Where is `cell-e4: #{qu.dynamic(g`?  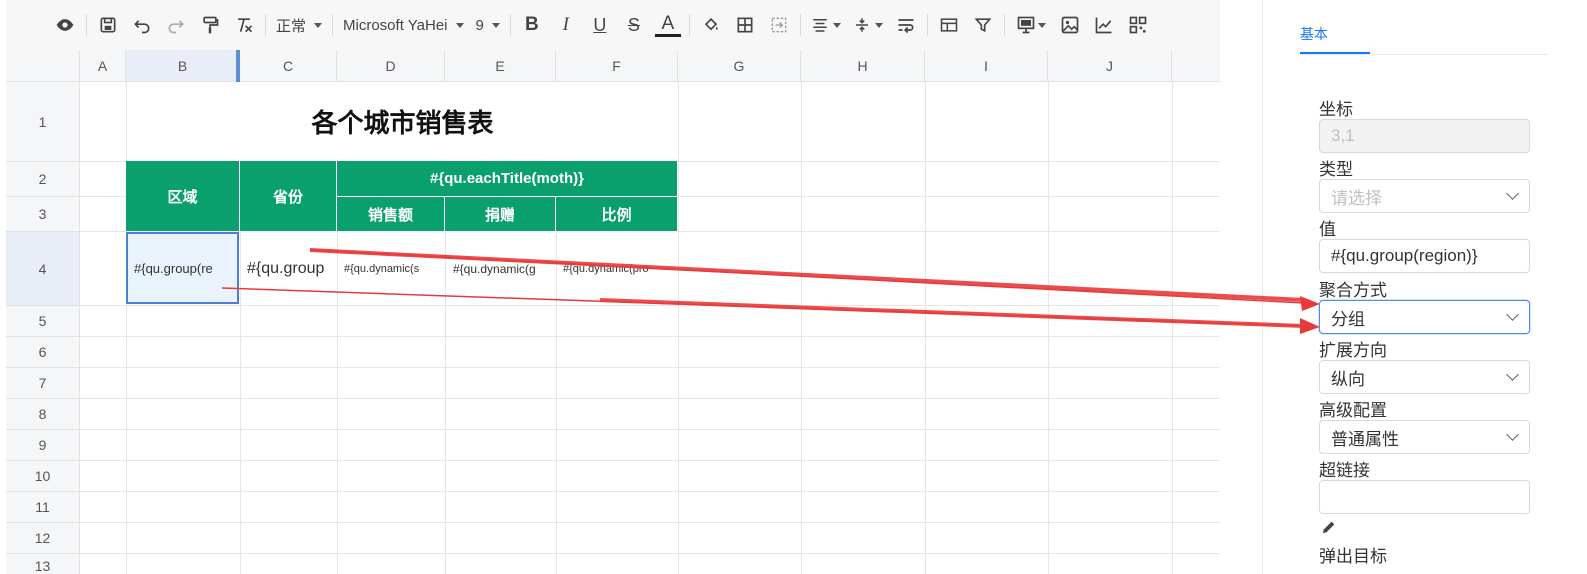
cell-e4: #{qu.dynamic(g is located at coordinates (501, 268).